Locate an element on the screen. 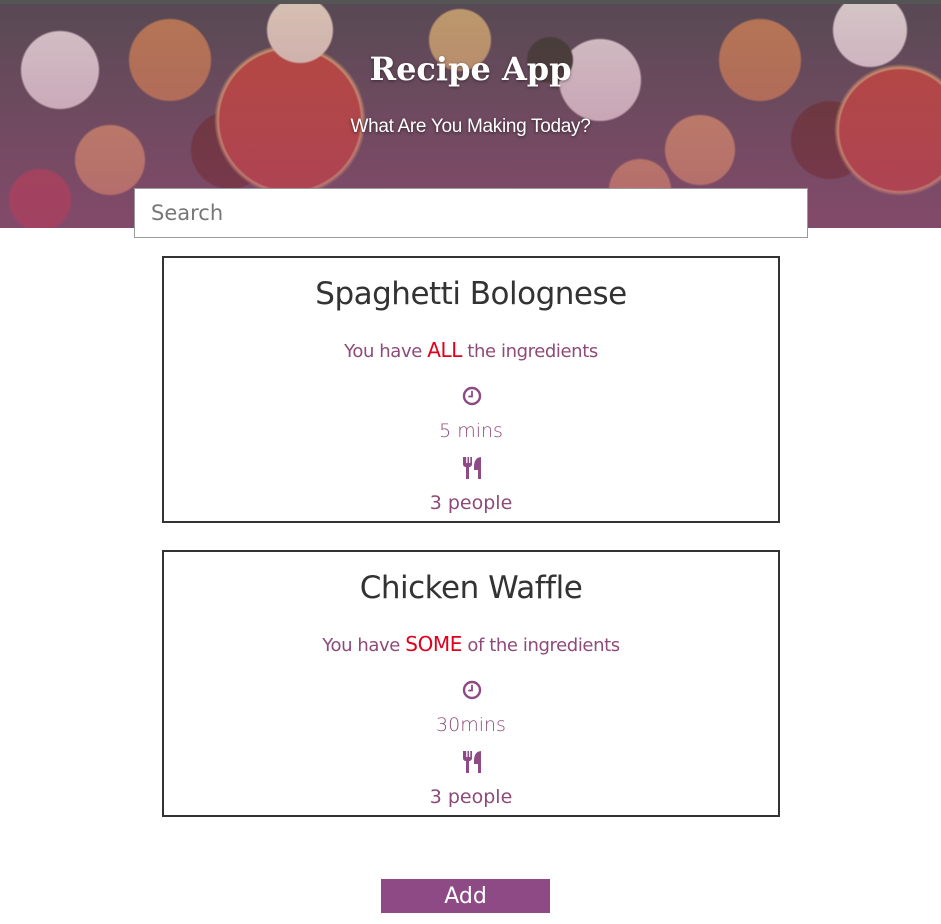 This screenshot has height=924, width=941. recipe-time: 30mins is located at coordinates (471, 725).